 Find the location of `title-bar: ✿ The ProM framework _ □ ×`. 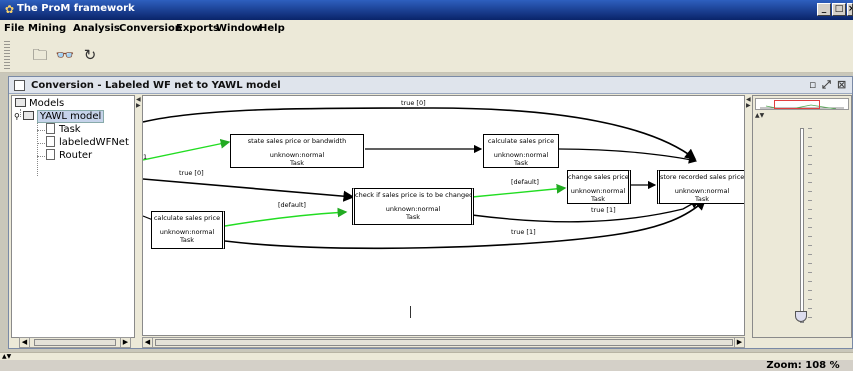

title-bar: ✿ The ProM framework _ □ × is located at coordinates (426, 10).